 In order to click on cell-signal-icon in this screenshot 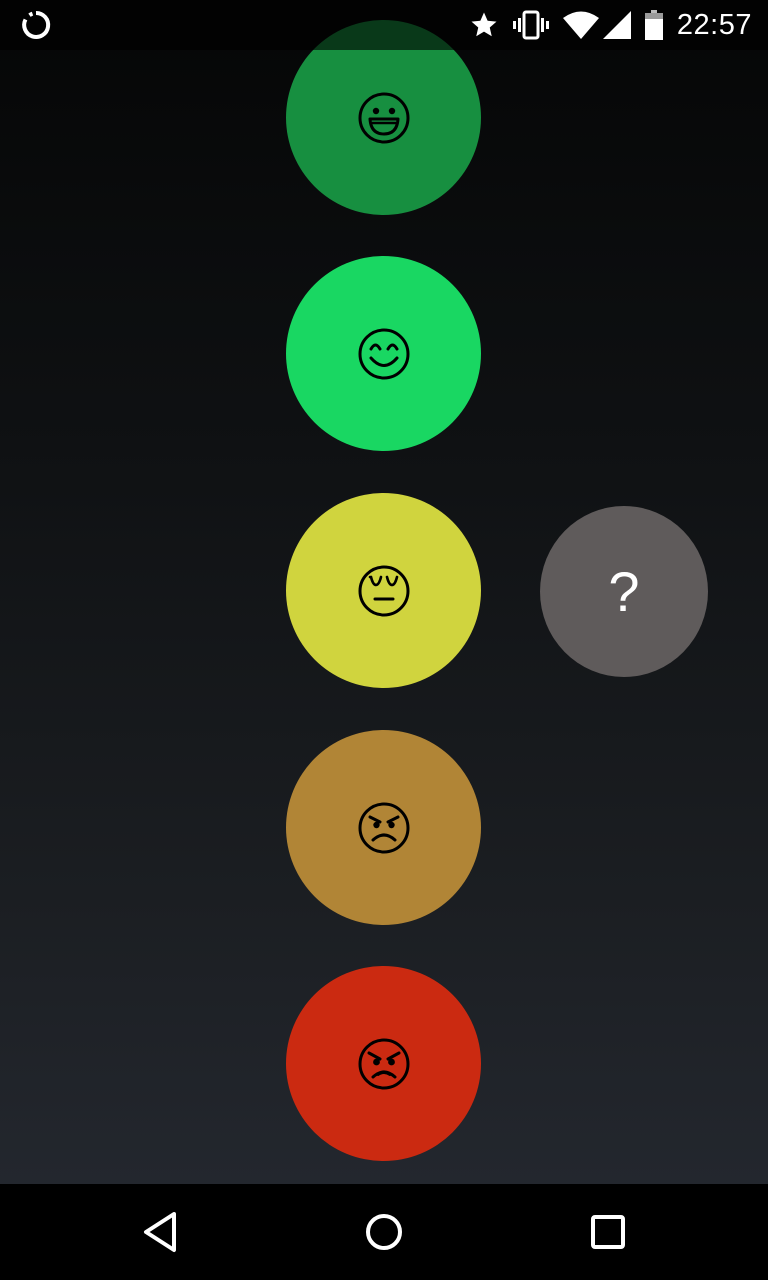, I will do `click(616, 25)`.